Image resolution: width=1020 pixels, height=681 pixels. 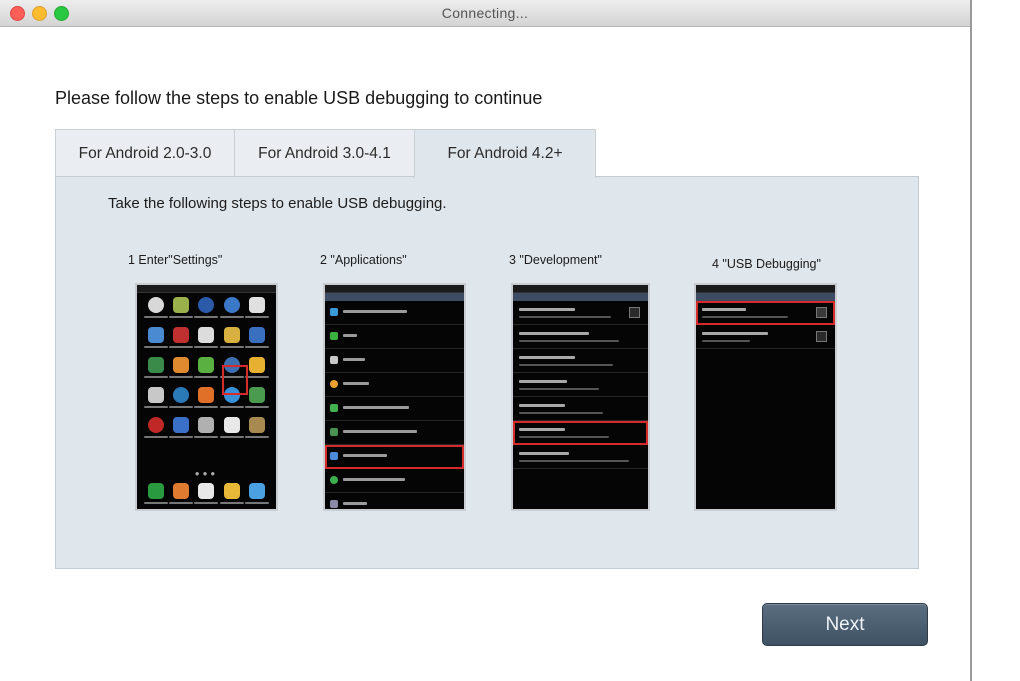 I want to click on tab-android-2-0: For Android 2.0-3.0, so click(x=145, y=153).